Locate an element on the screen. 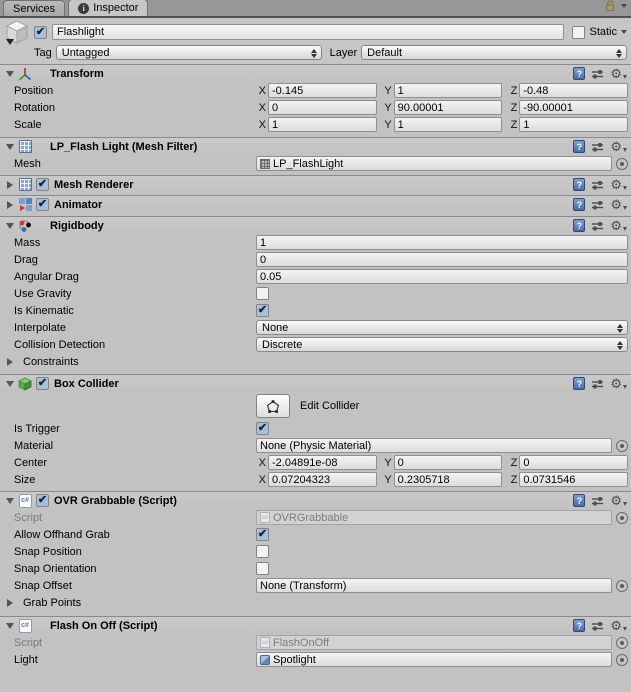 This screenshot has height=692, width=631. scale-x-input: 1 is located at coordinates (322, 124).